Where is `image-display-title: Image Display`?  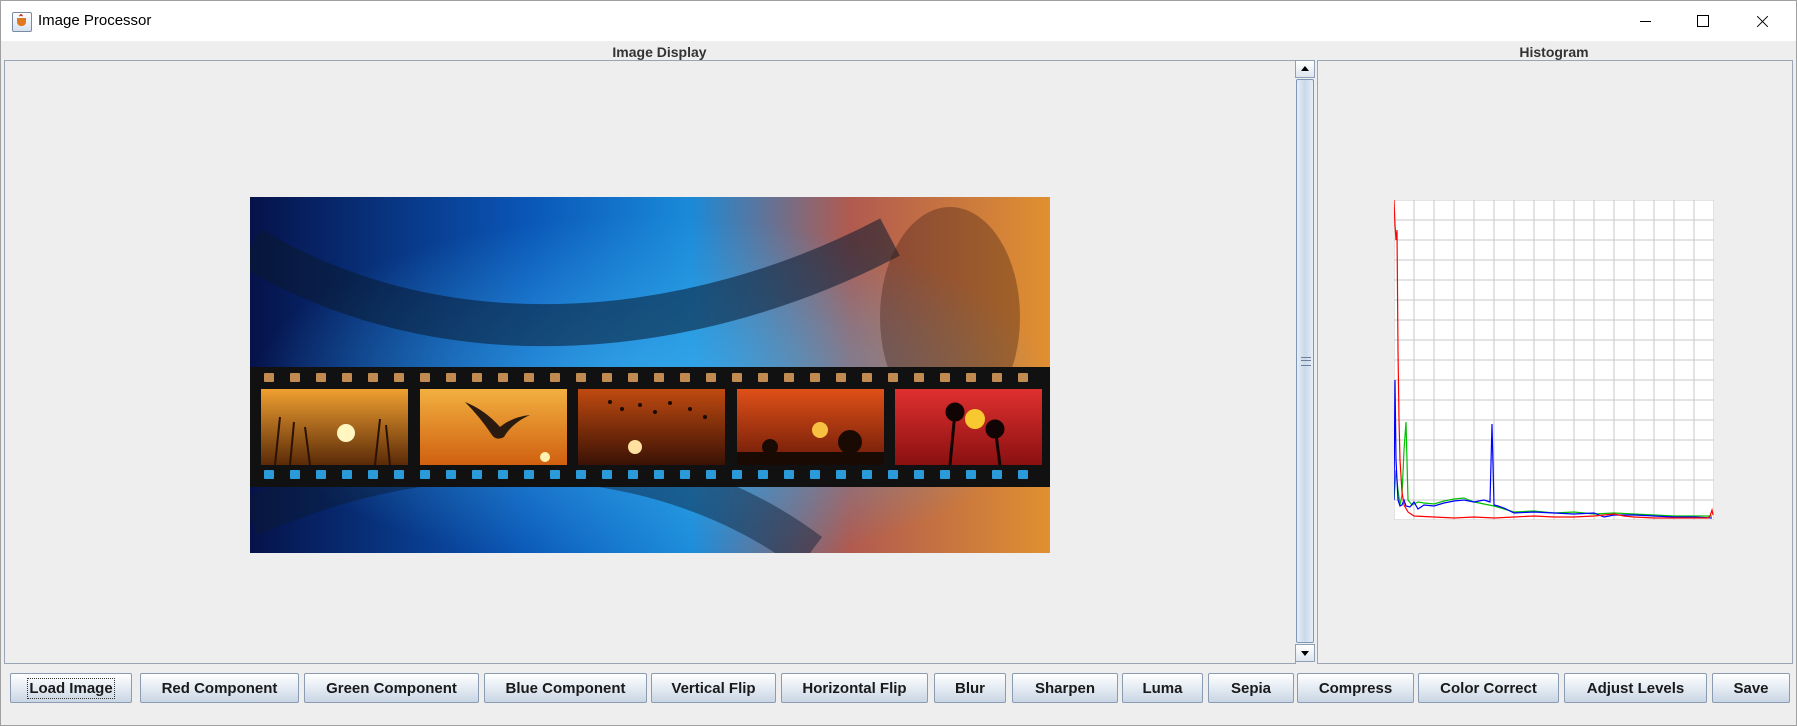 image-display-title: Image Display is located at coordinates (659, 52).